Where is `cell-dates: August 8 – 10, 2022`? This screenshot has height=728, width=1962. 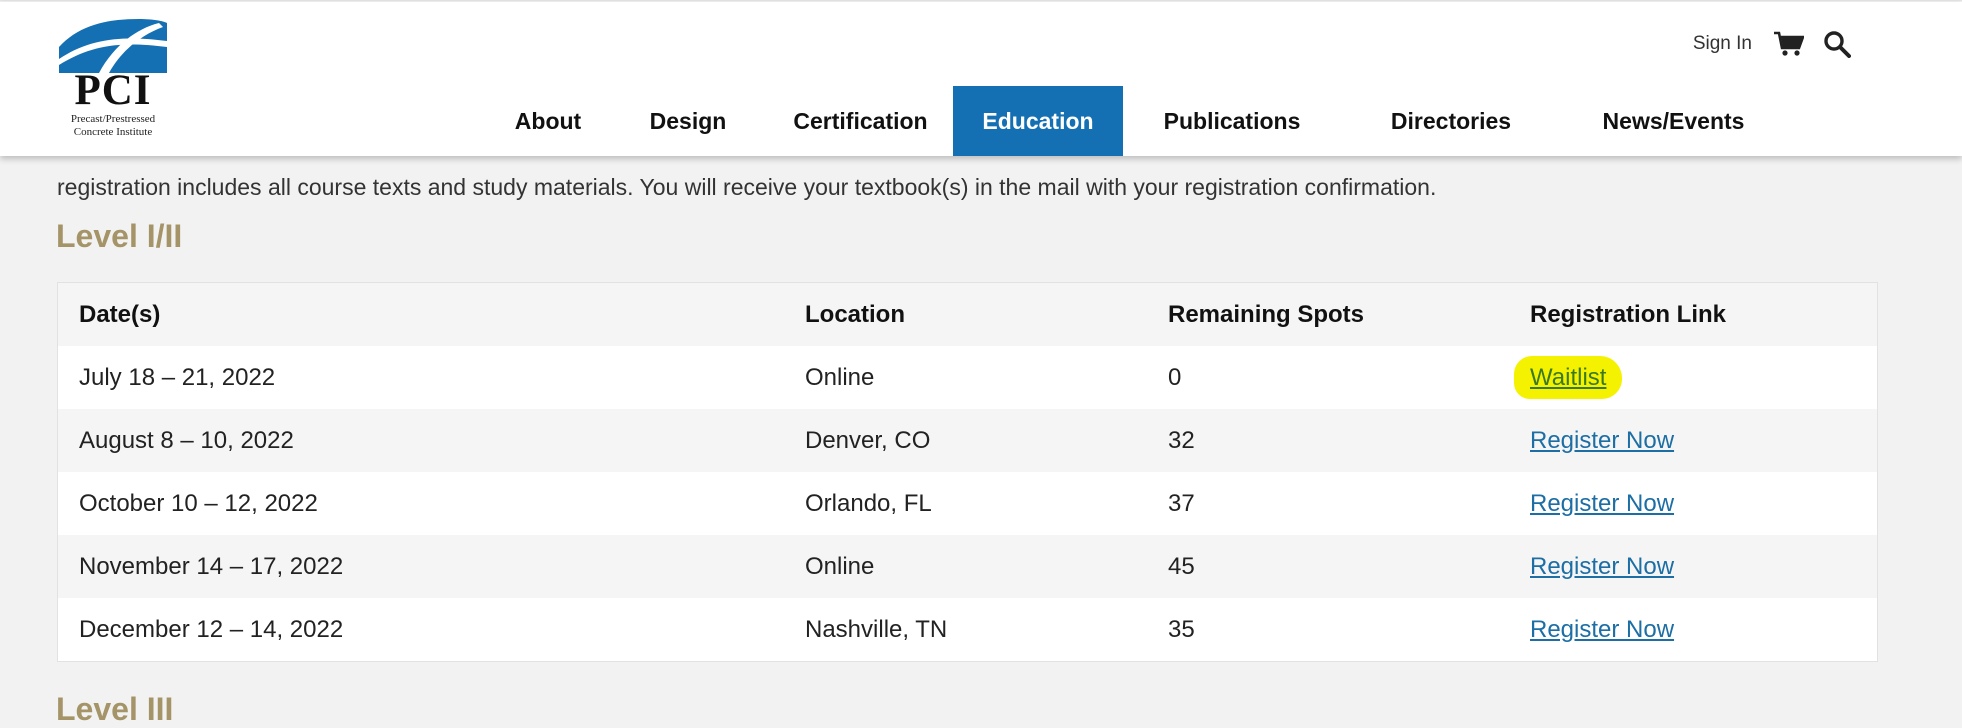 cell-dates: August 8 – 10, 2022 is located at coordinates (421, 440).